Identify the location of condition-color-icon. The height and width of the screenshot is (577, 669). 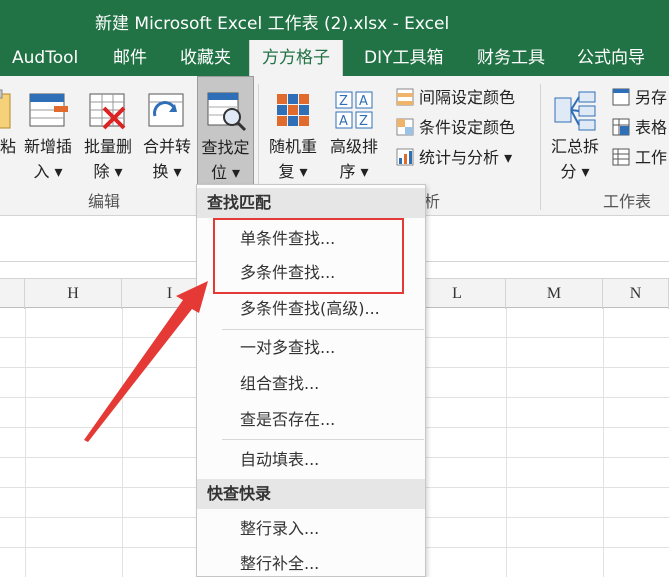
(405, 127).